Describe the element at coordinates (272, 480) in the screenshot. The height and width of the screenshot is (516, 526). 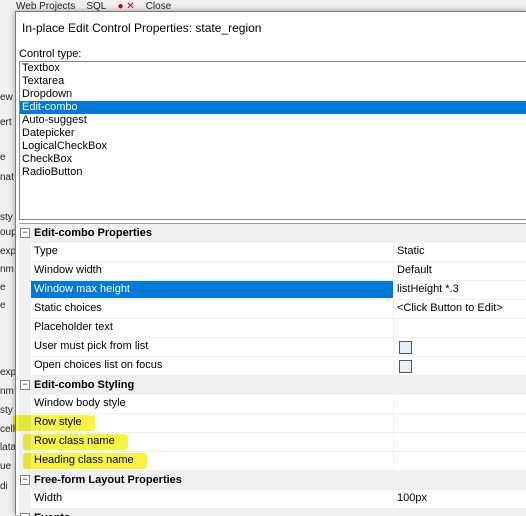
I see `property-category: − Free-form Layout Properties` at that location.